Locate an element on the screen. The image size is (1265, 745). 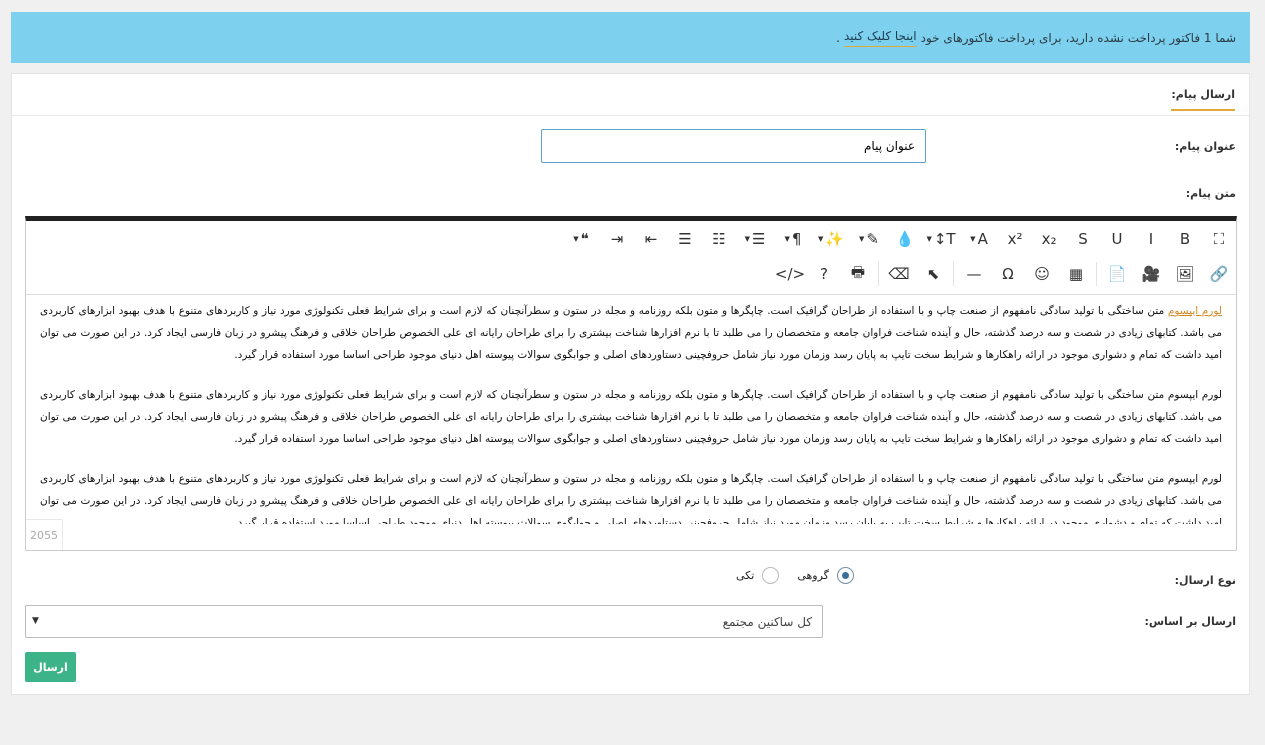
font-size-icon: T↕ ▼ is located at coordinates (941, 239).